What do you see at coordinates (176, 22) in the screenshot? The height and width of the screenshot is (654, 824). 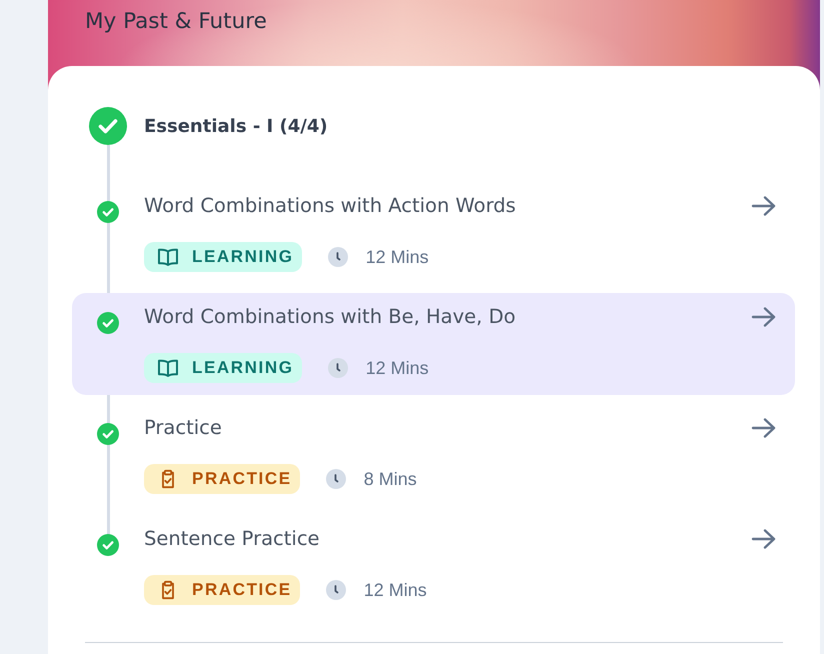 I see `page-title: My Past & Future` at bounding box center [176, 22].